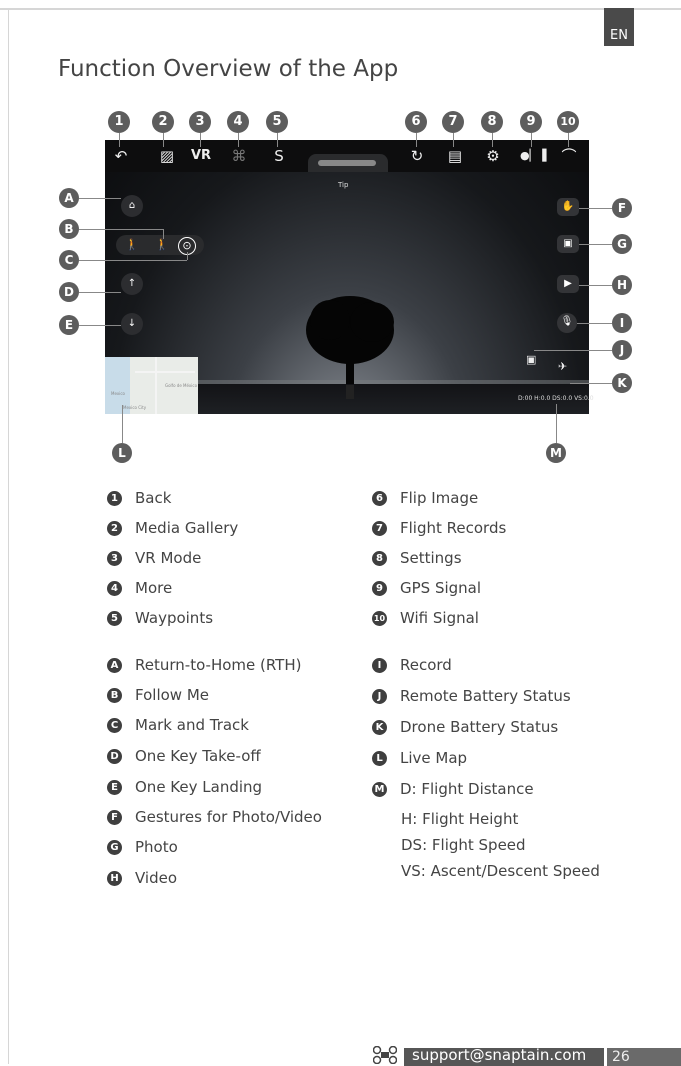 The height and width of the screenshot is (1066, 681). What do you see at coordinates (163, 122) in the screenshot?
I see `callout-2: 2` at bounding box center [163, 122].